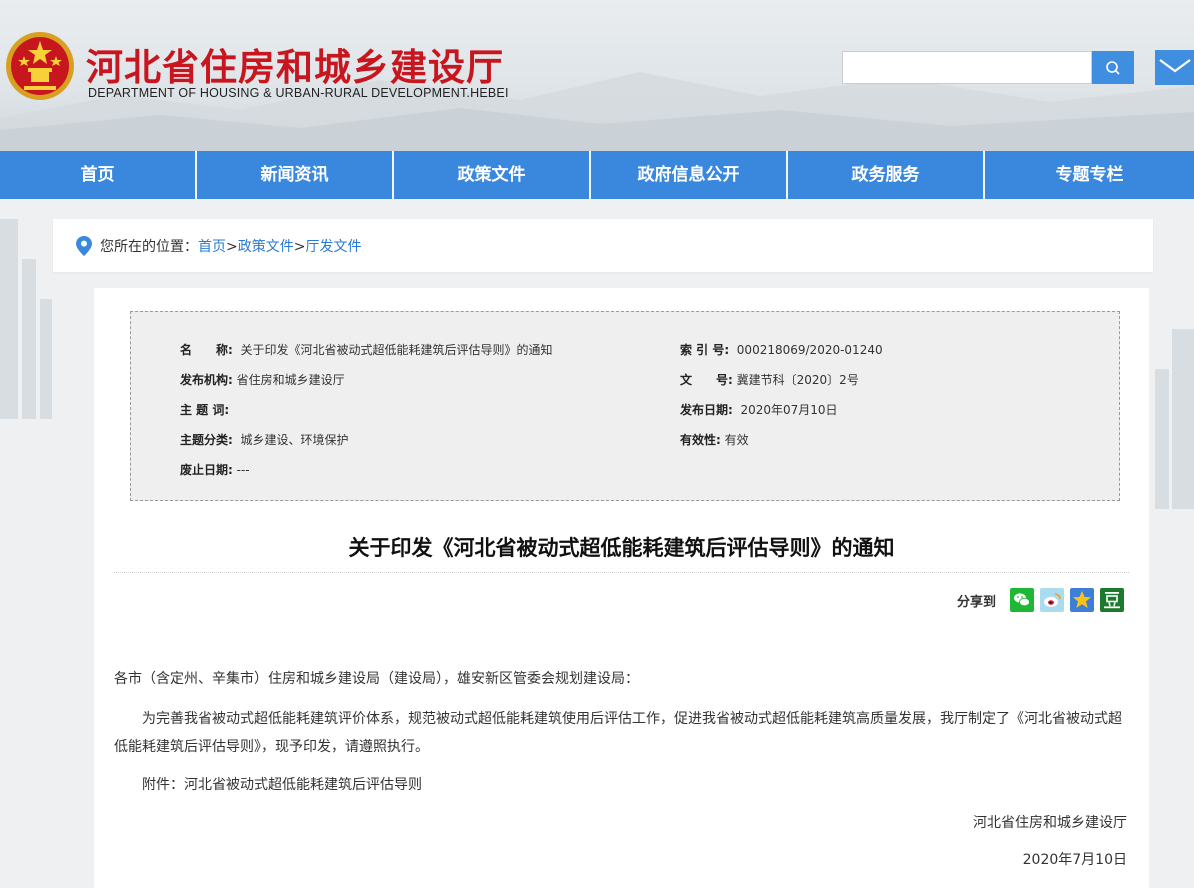  I want to click on search-button, so click(1113, 67).